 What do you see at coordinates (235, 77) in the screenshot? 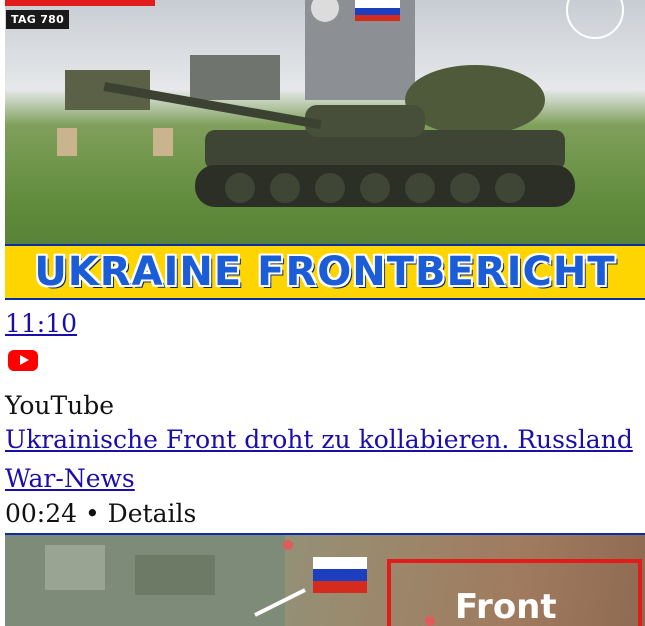
I see `hut-shape` at bounding box center [235, 77].